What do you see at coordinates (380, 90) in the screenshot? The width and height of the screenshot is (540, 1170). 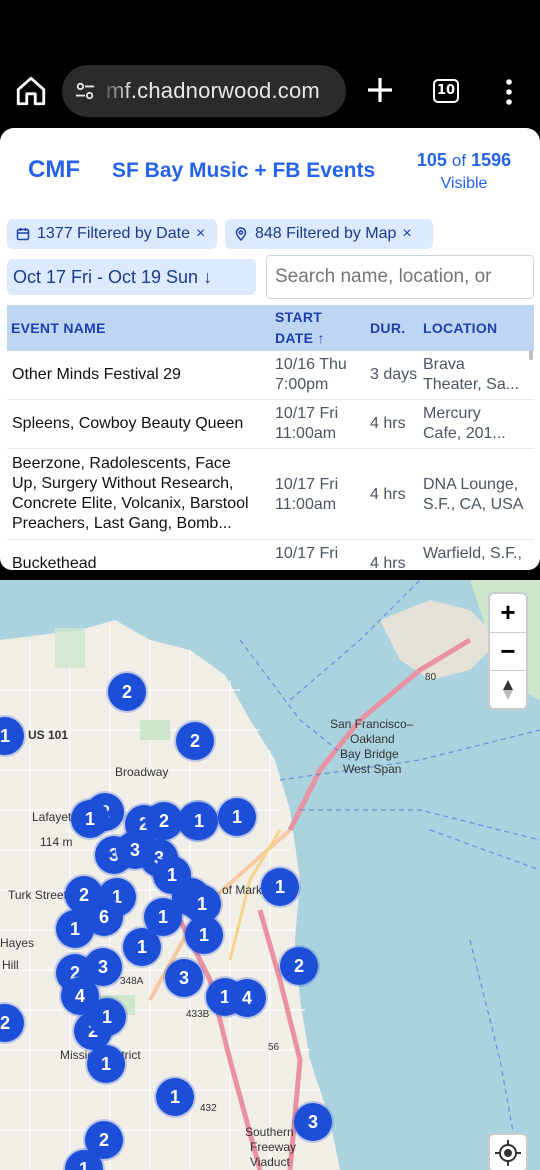 I see `new-tab-icon` at bounding box center [380, 90].